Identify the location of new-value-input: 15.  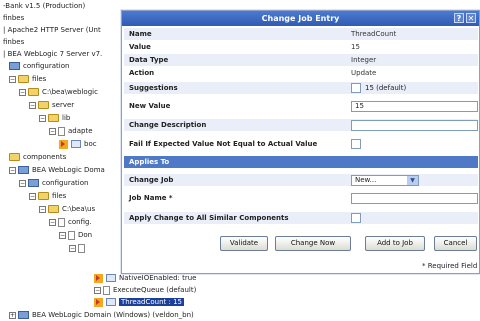
(414, 106).